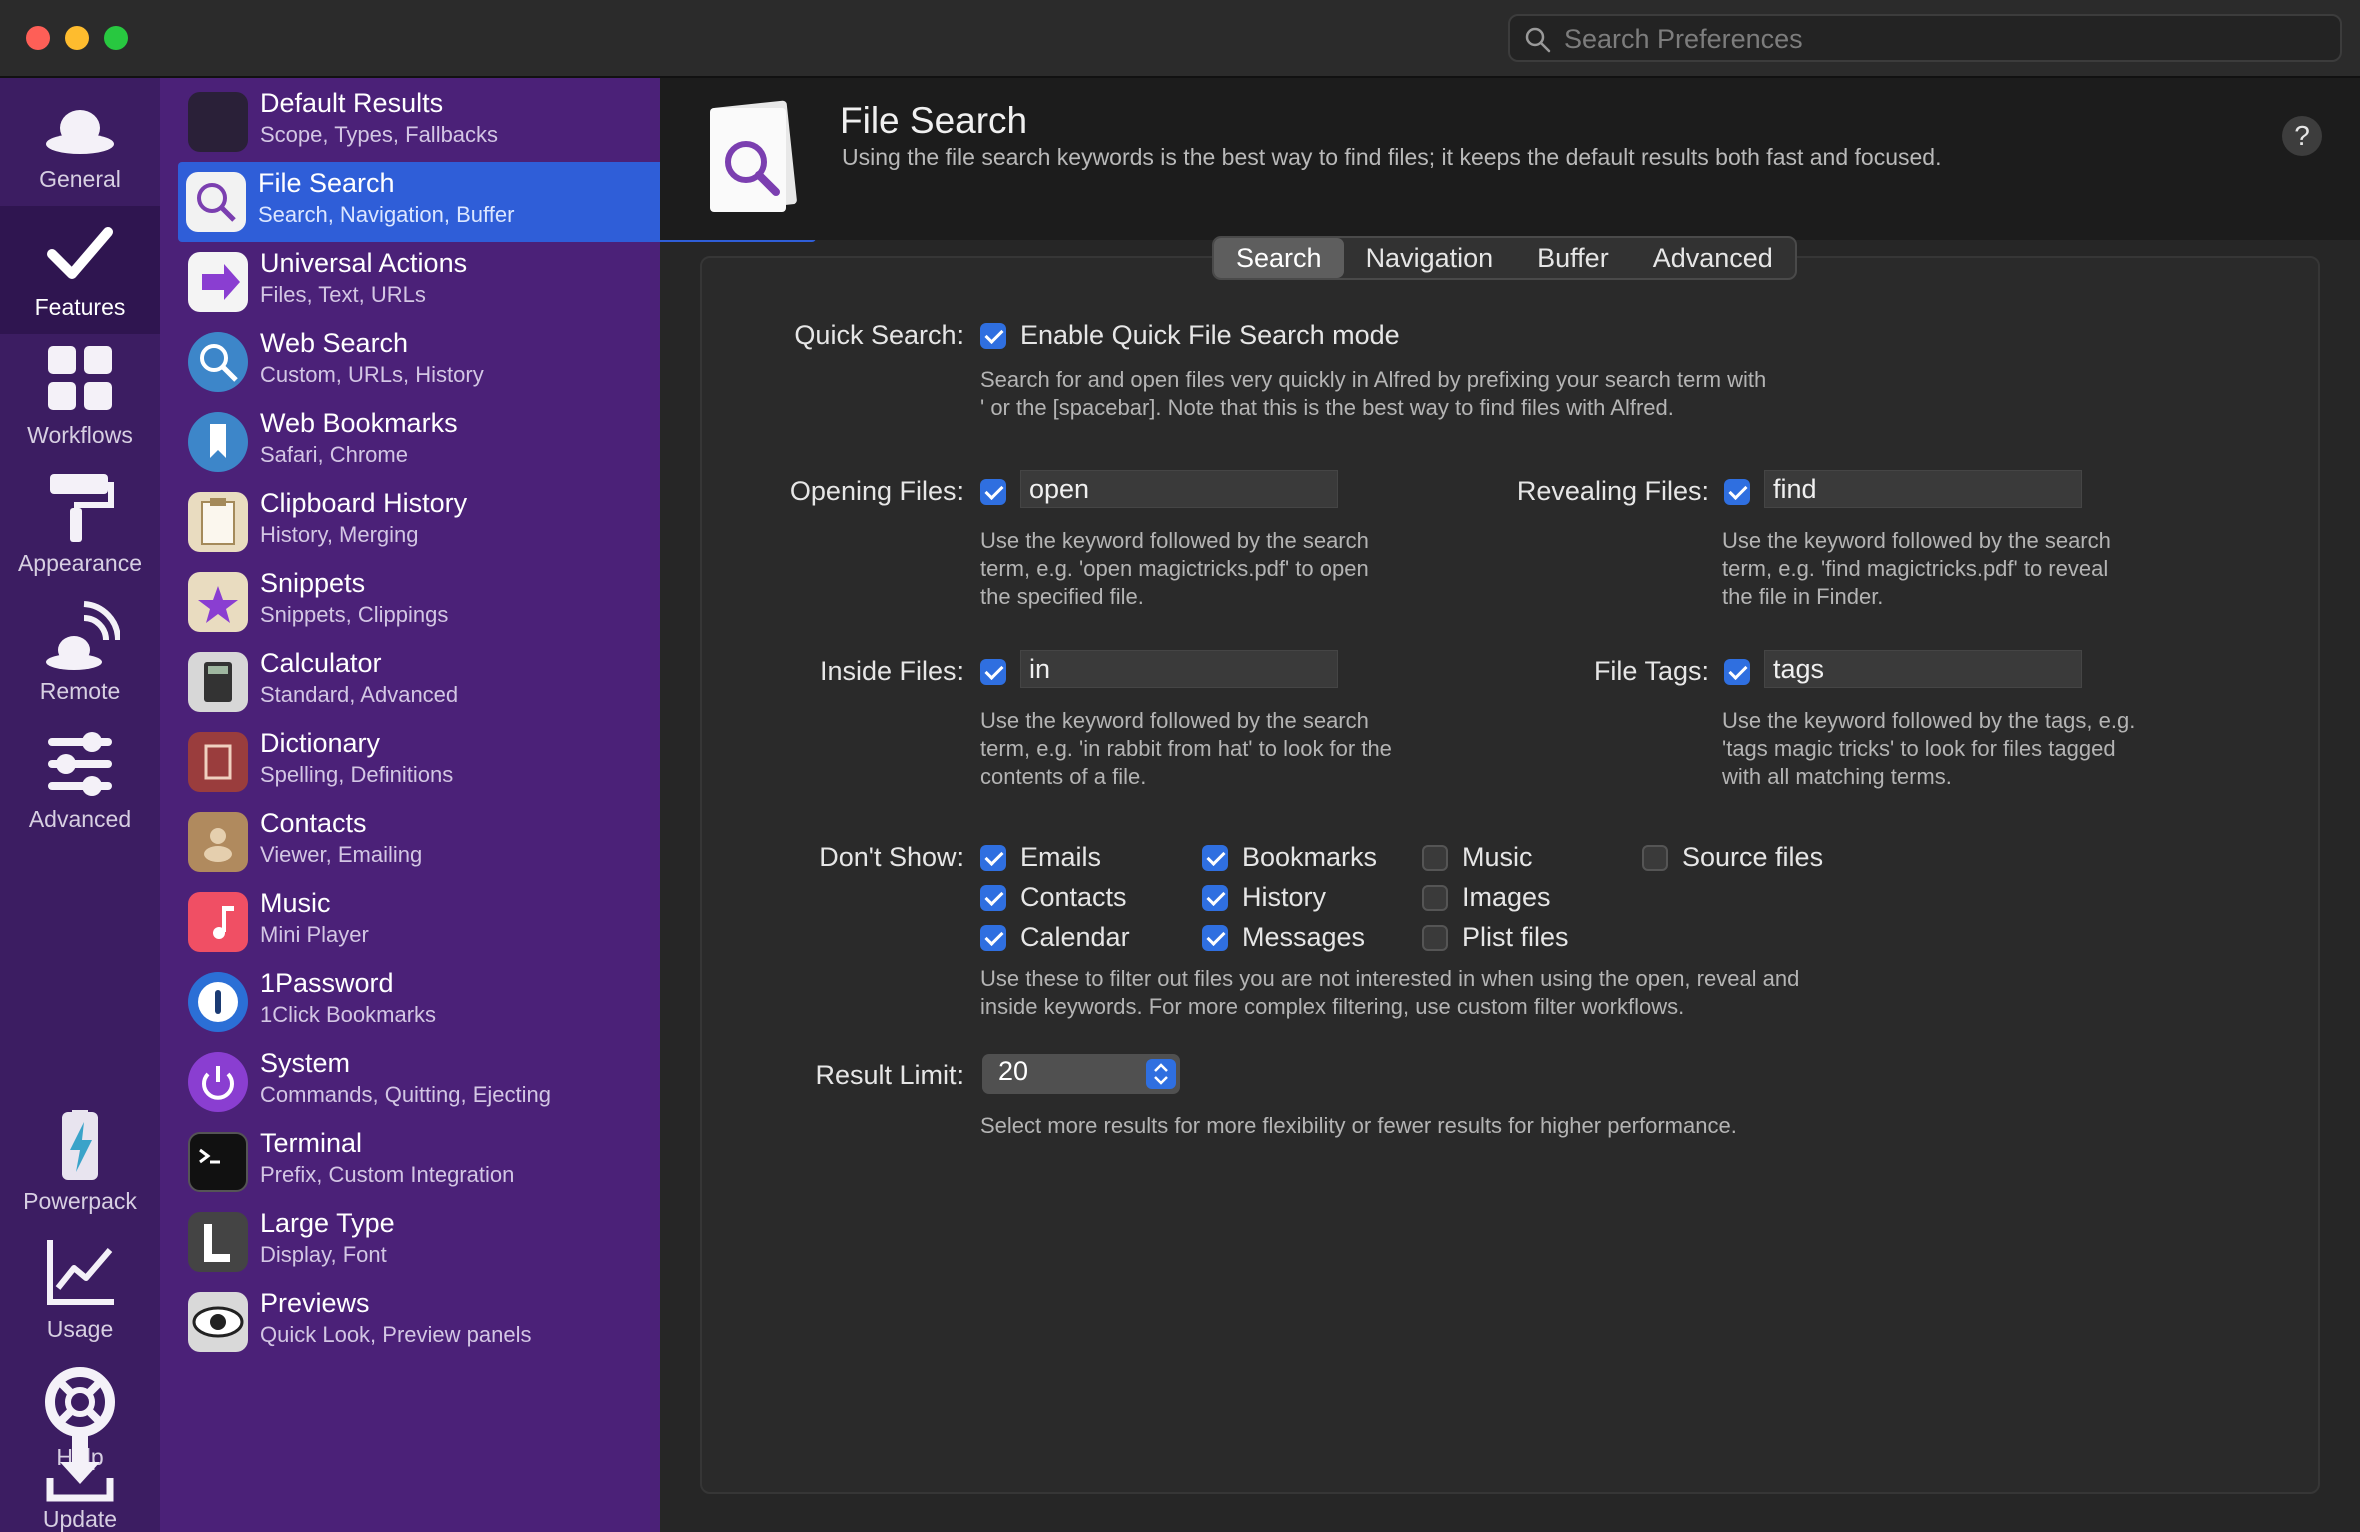 The image size is (2360, 1532). Describe the element at coordinates (1655, 858) in the screenshot. I see `dont-show-source-files-checkbox` at that location.